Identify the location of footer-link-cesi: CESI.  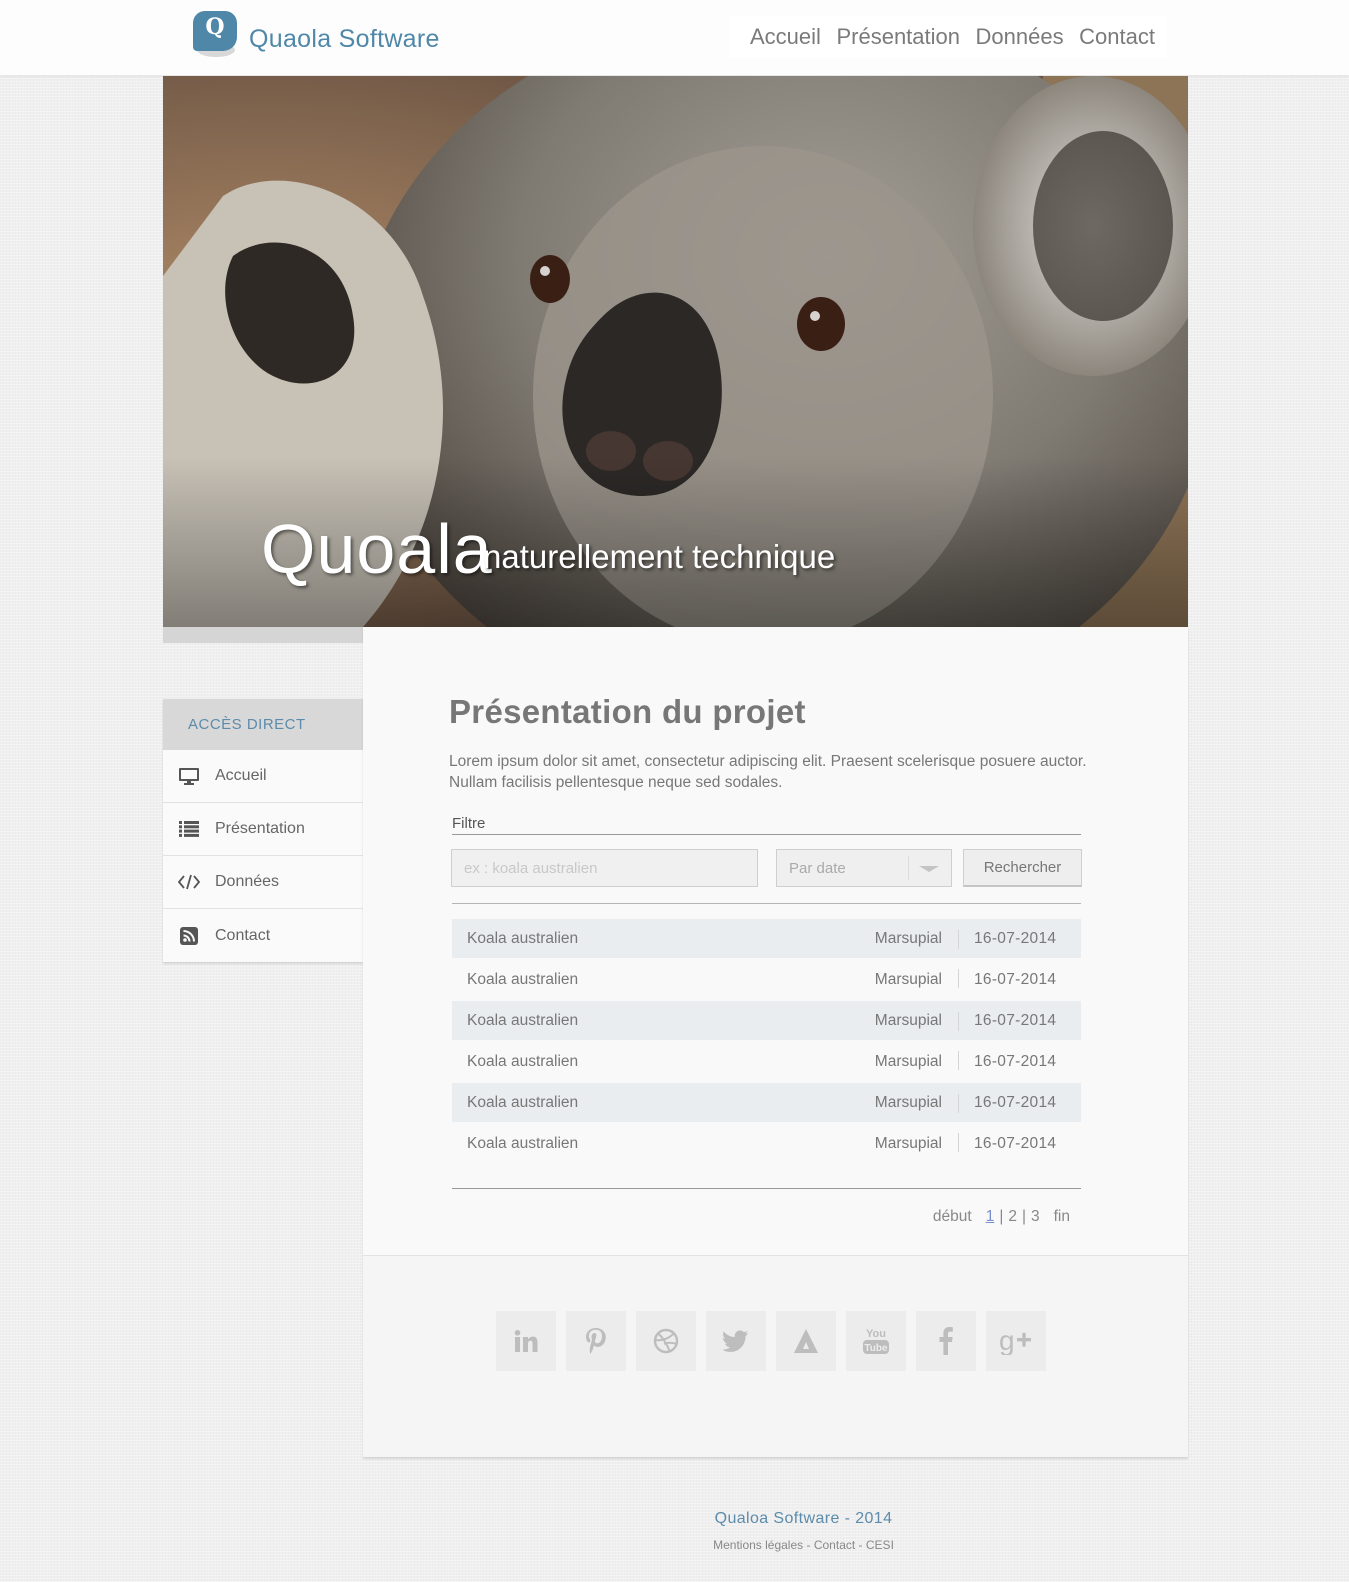
(880, 1545).